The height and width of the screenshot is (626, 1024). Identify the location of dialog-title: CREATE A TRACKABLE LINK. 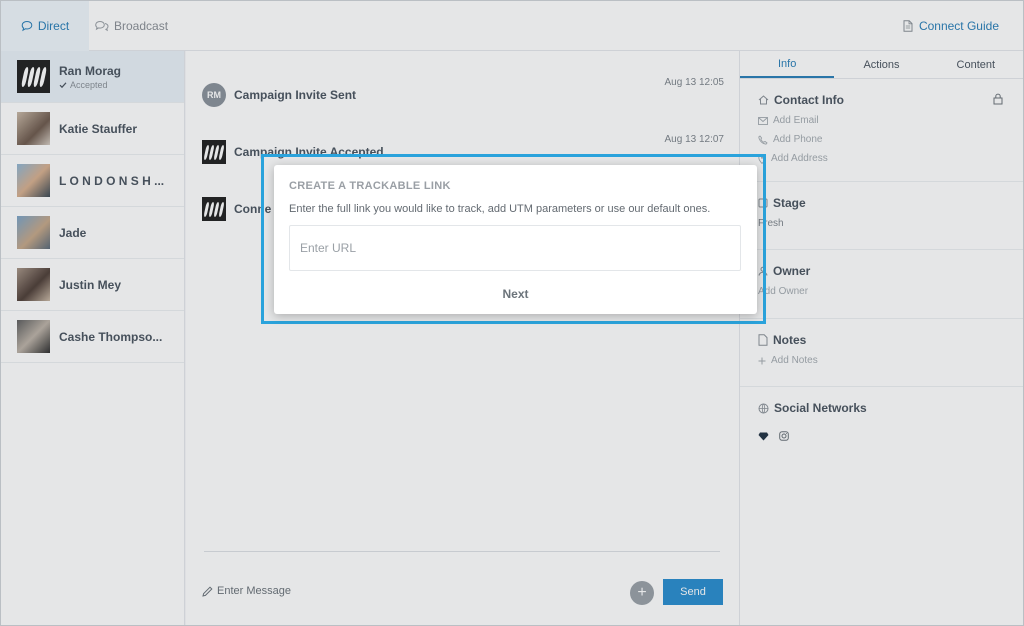
(370, 186).